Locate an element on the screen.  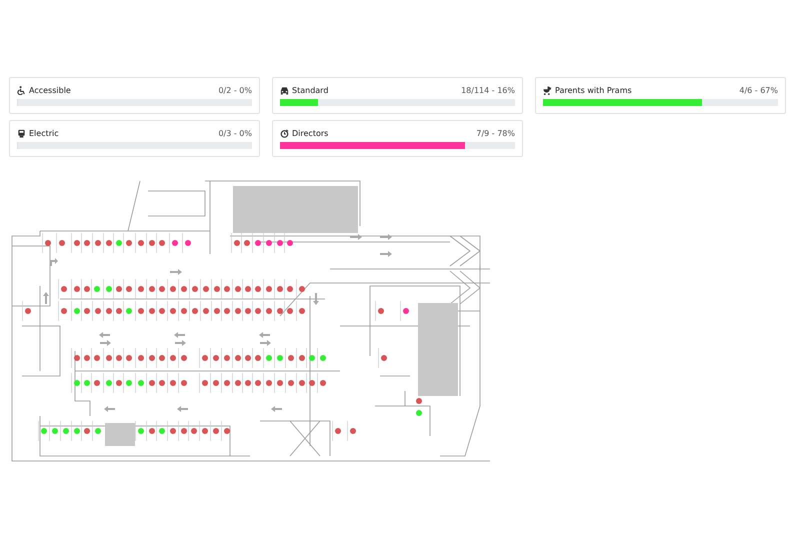
clock-icon is located at coordinates (284, 133).